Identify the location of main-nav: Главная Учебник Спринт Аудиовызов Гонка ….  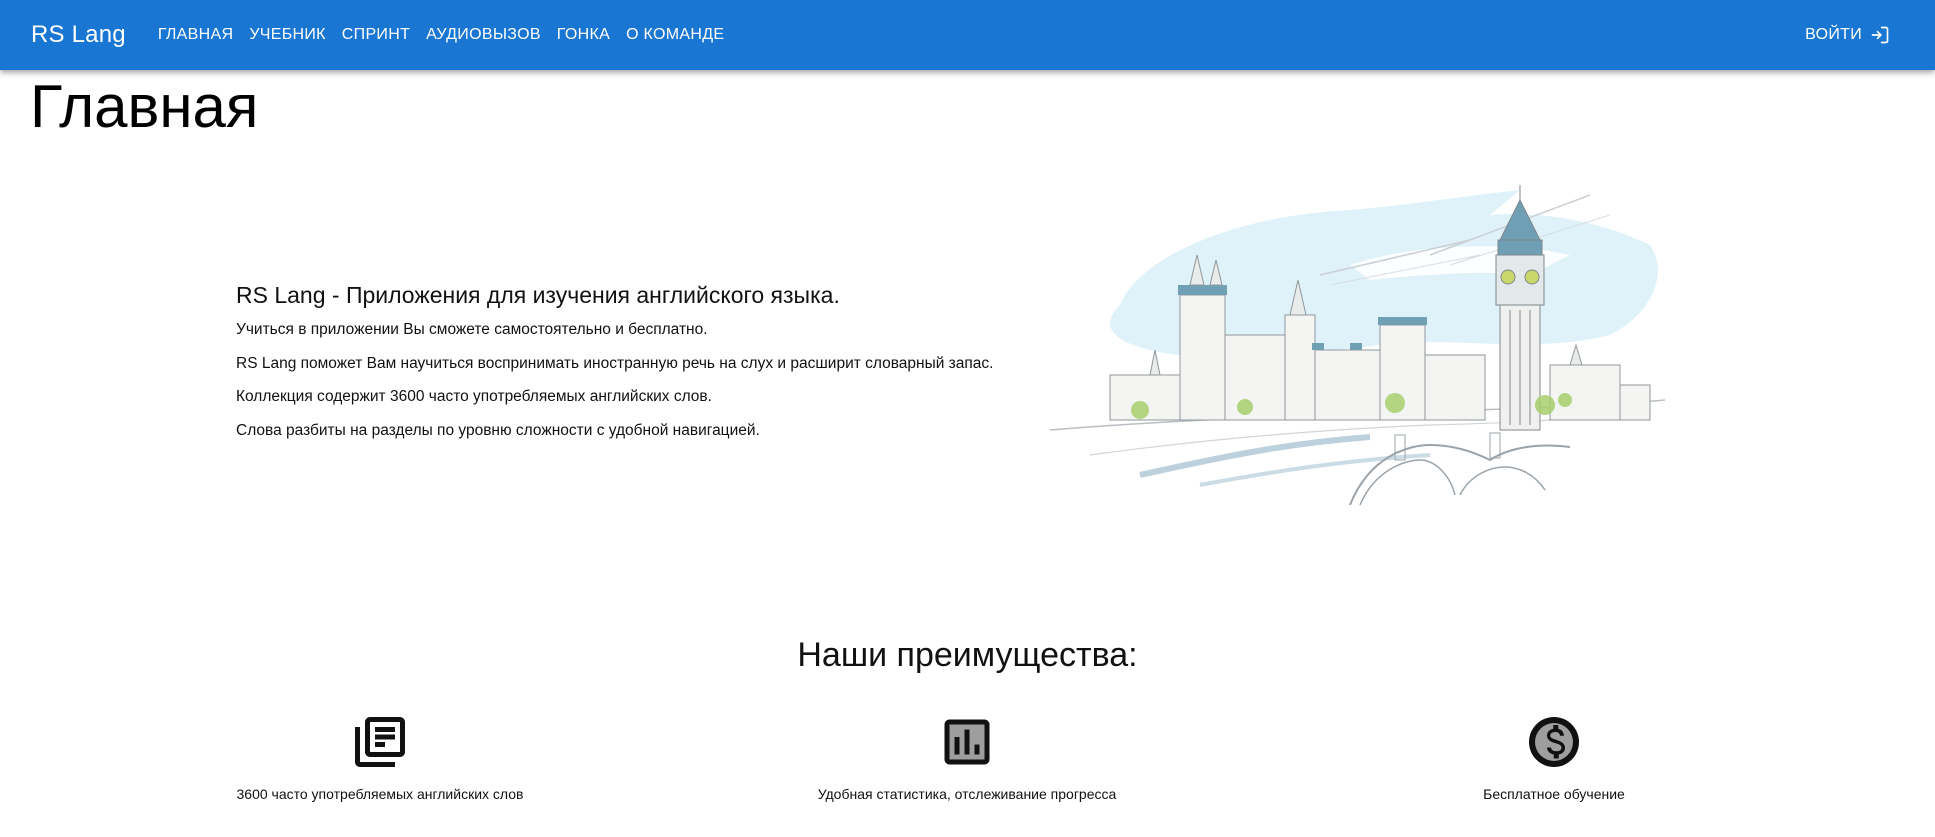
(441, 35).